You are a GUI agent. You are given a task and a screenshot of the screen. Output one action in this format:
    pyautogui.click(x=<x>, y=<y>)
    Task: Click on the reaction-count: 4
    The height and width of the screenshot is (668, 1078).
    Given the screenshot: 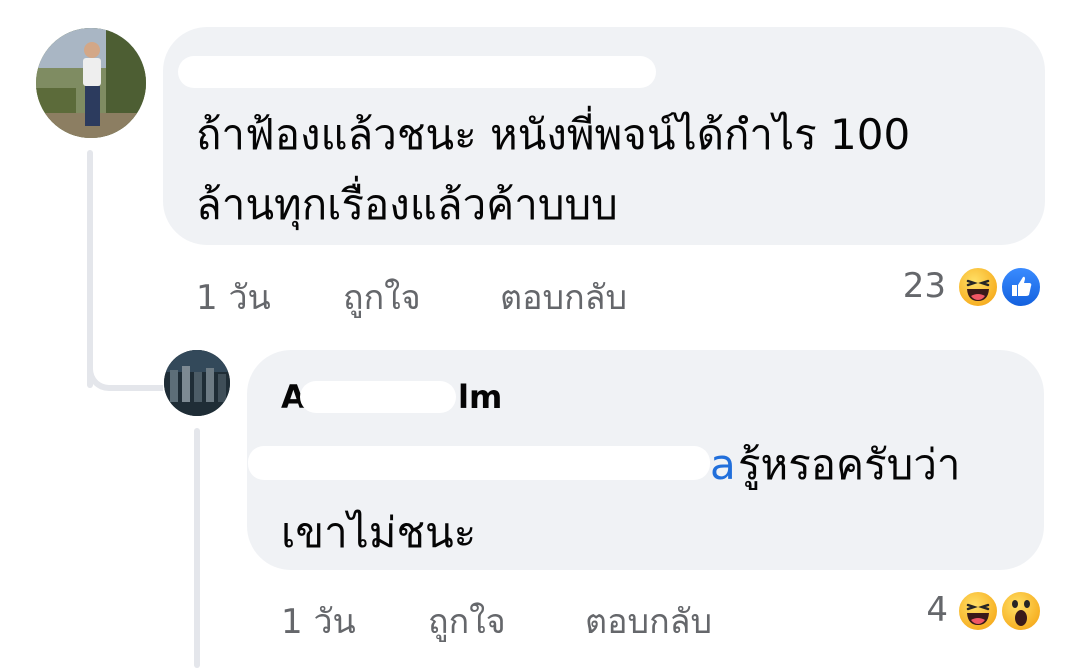 What is the action you would take?
    pyautogui.click(x=924, y=610)
    